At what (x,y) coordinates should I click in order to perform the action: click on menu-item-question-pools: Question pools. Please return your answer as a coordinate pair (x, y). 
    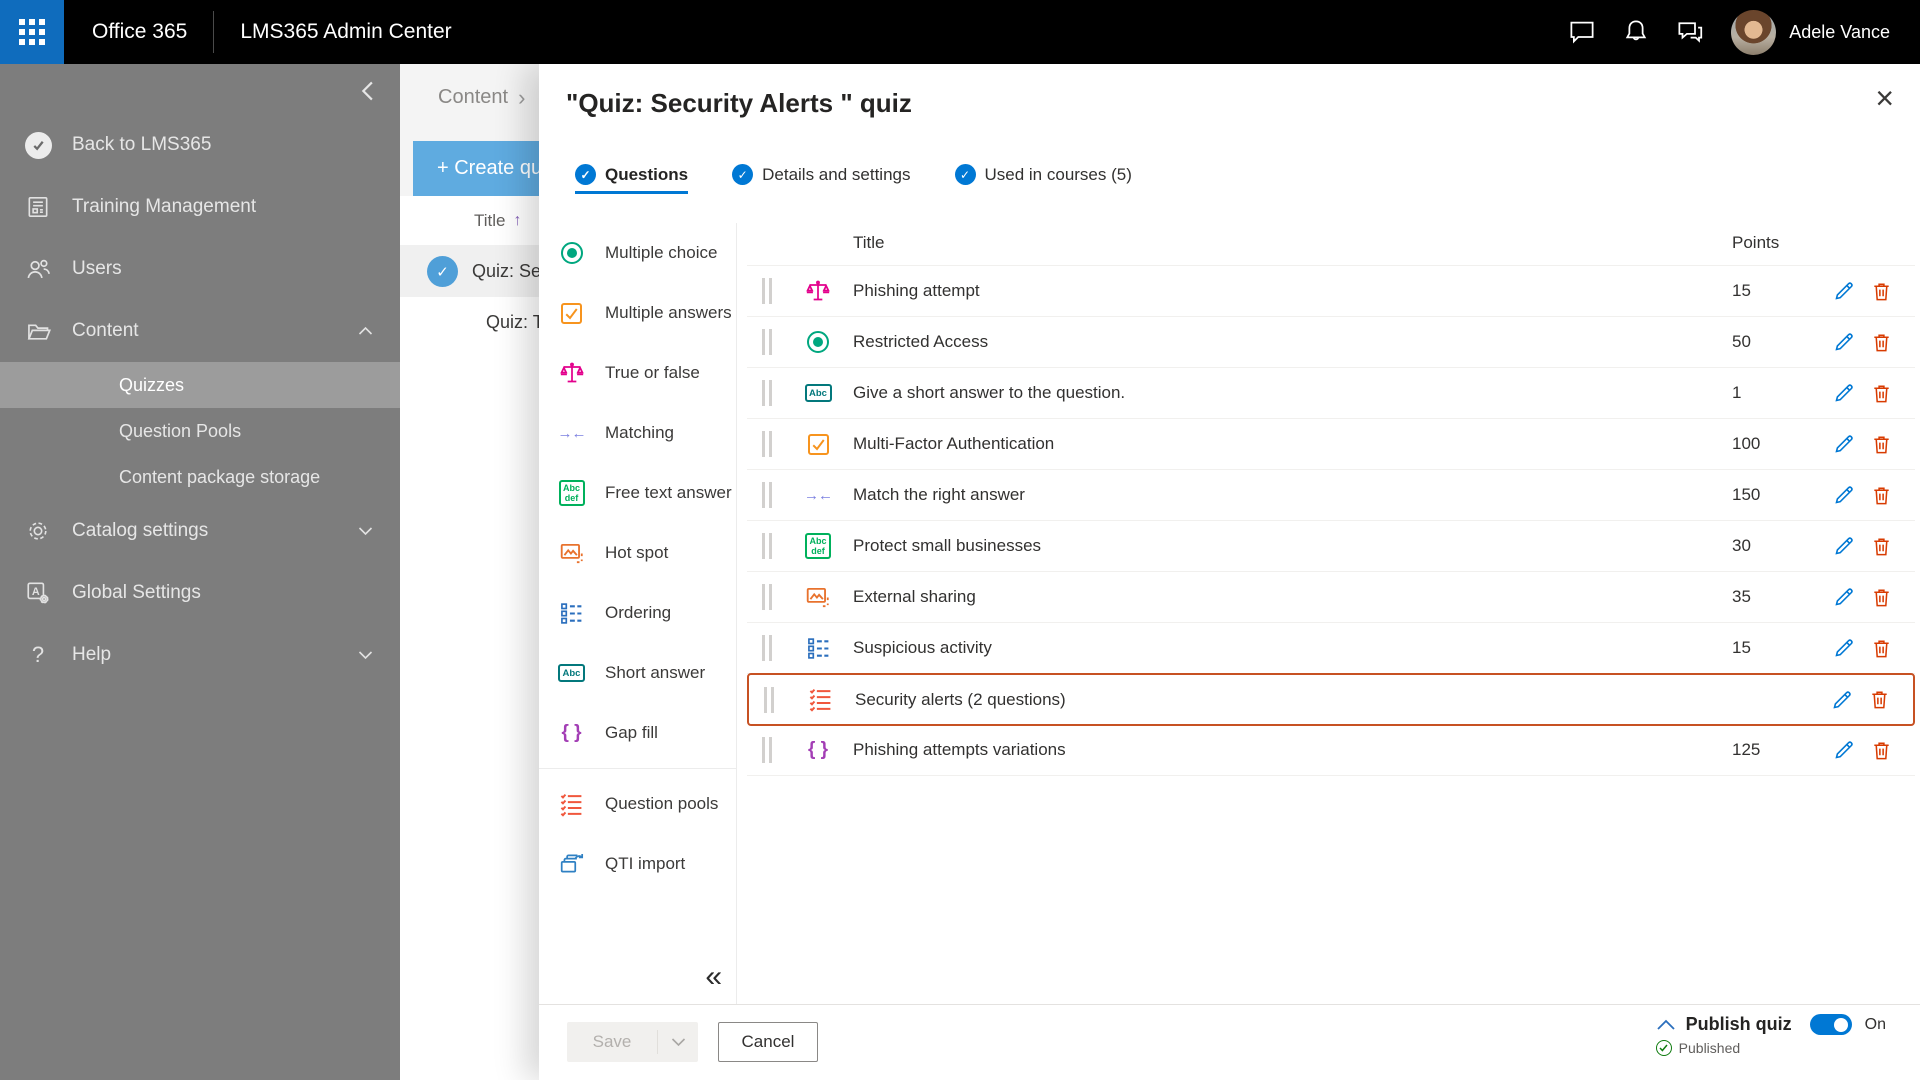
    Looking at the image, I should click on (637, 804).